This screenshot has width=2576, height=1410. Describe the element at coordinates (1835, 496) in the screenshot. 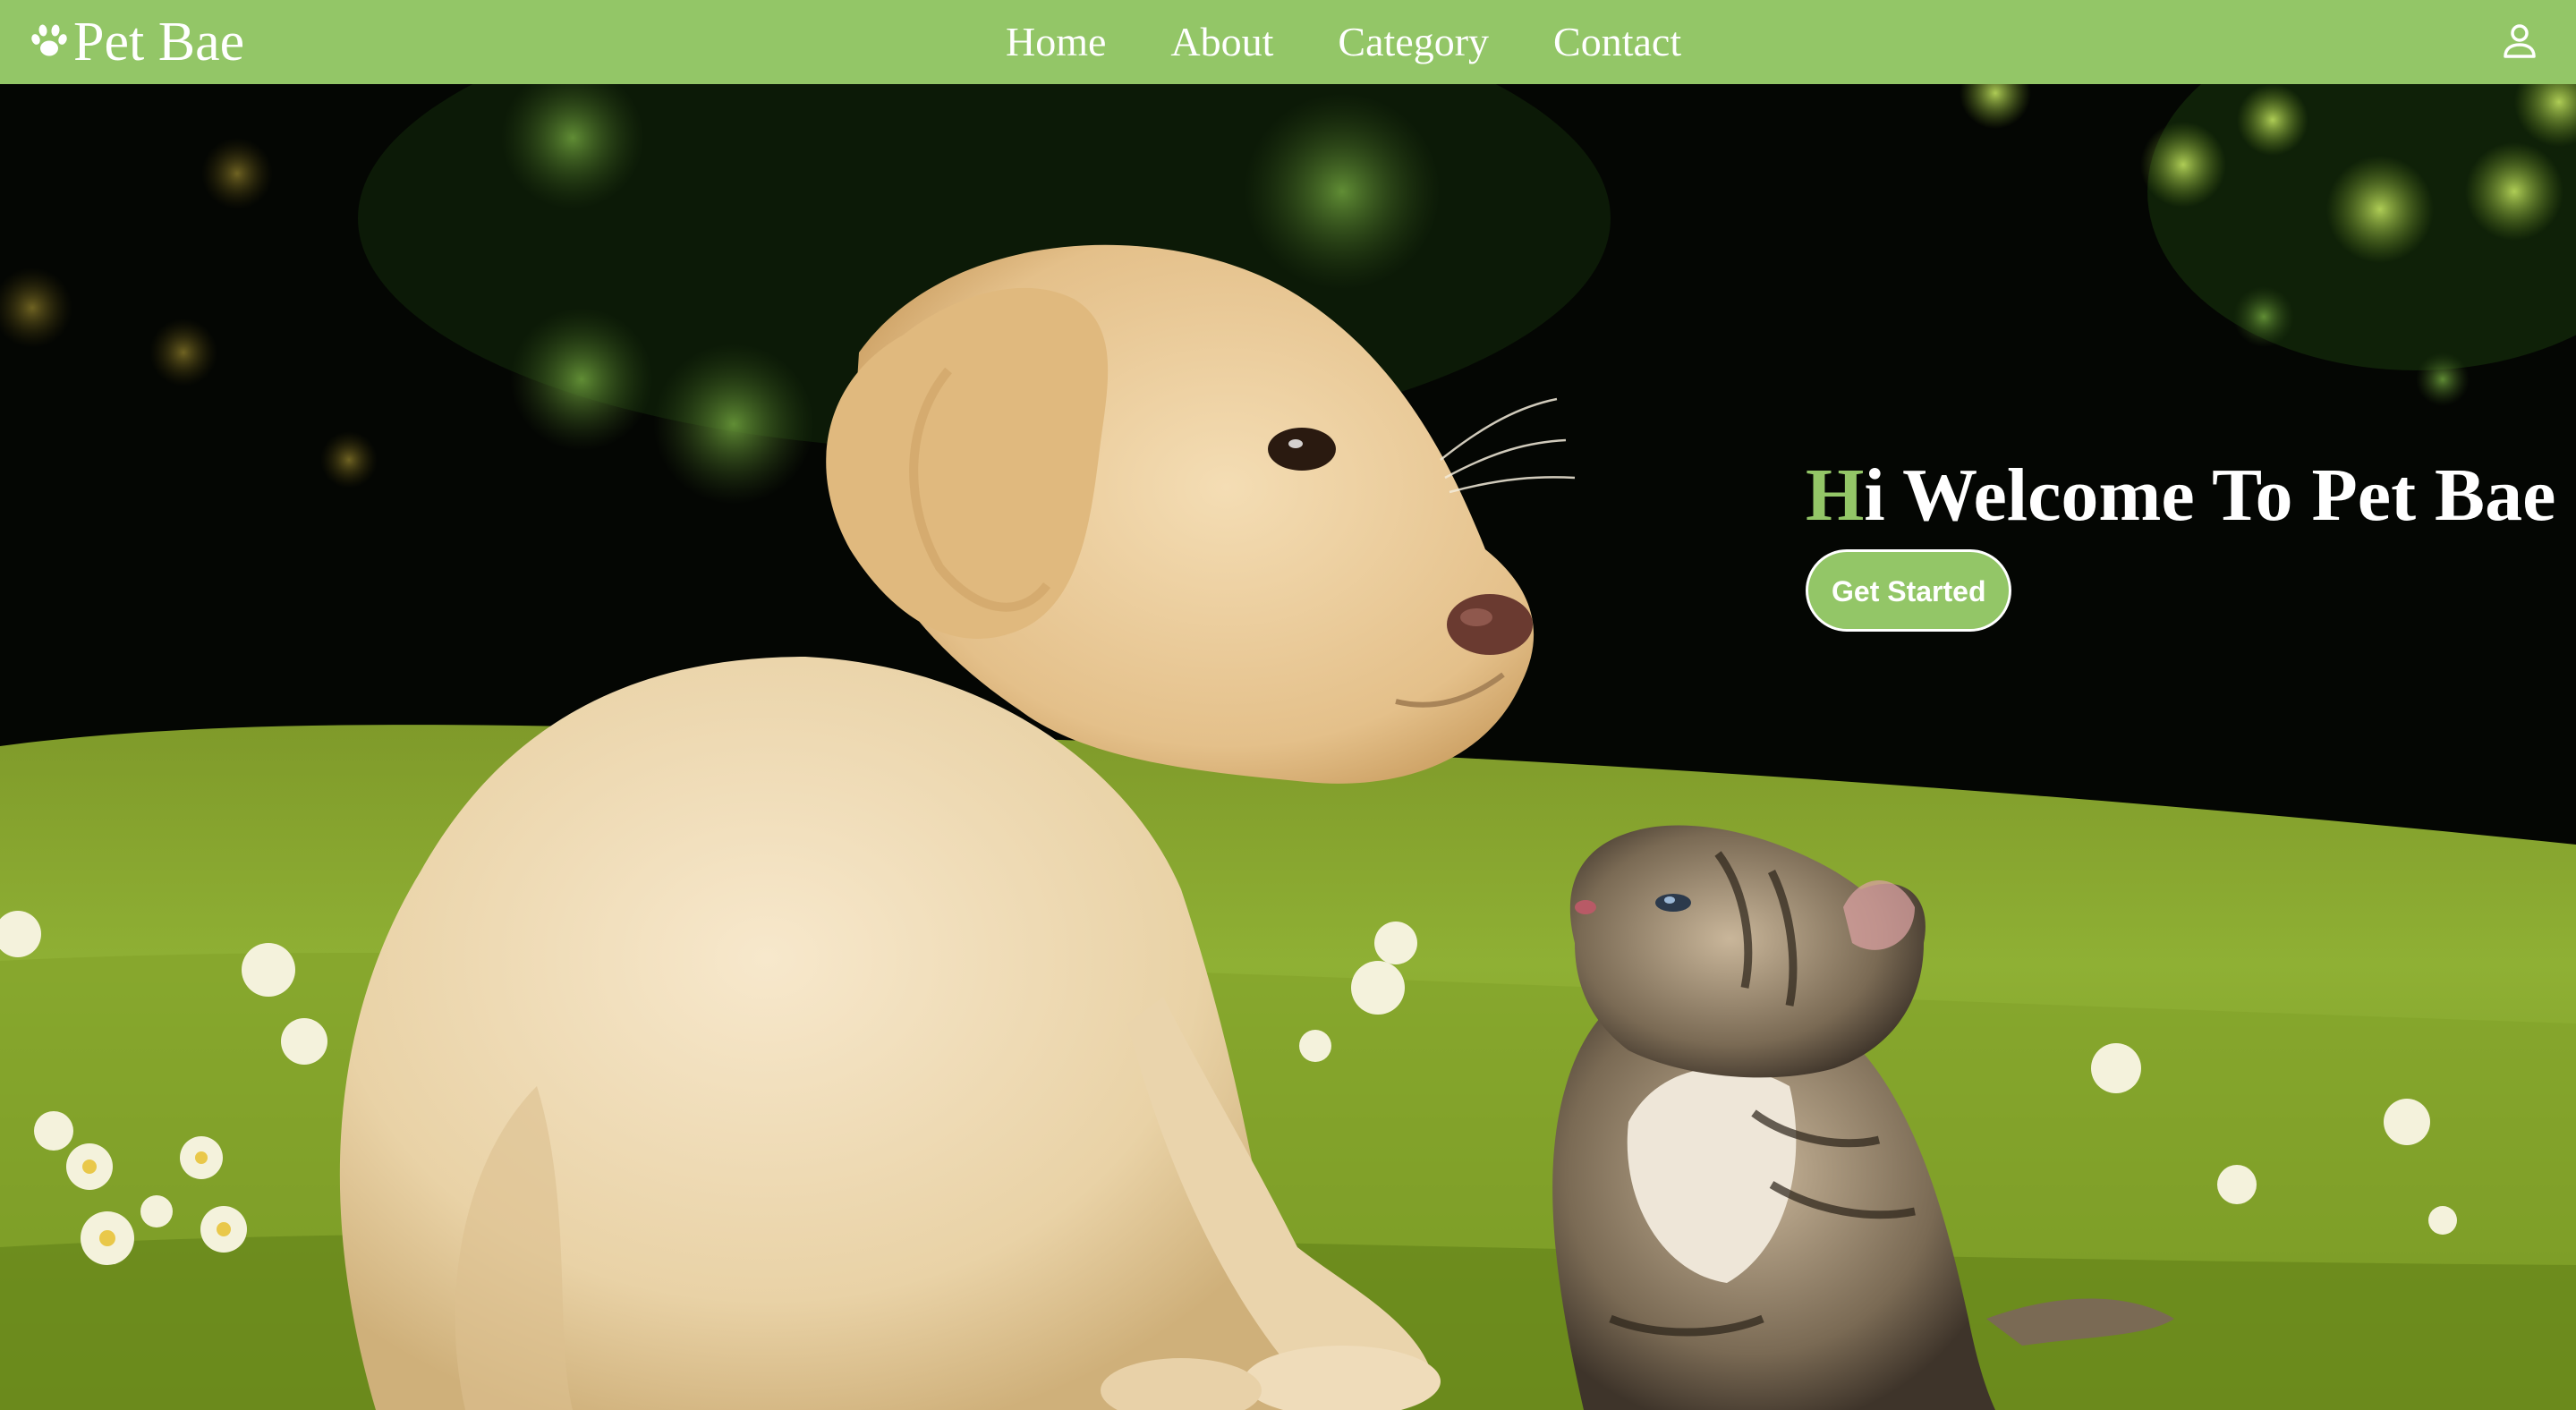

I see `hero-heading-accent: H` at that location.